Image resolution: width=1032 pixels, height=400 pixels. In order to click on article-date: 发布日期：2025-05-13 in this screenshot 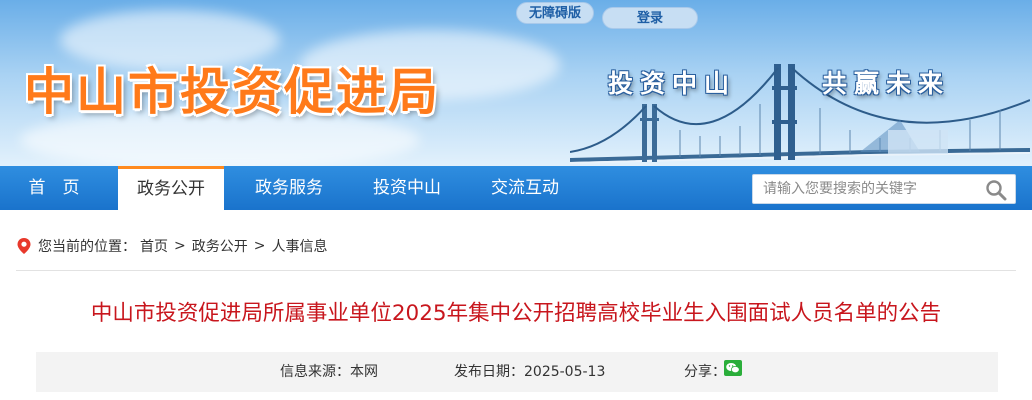, I will do `click(529, 372)`.